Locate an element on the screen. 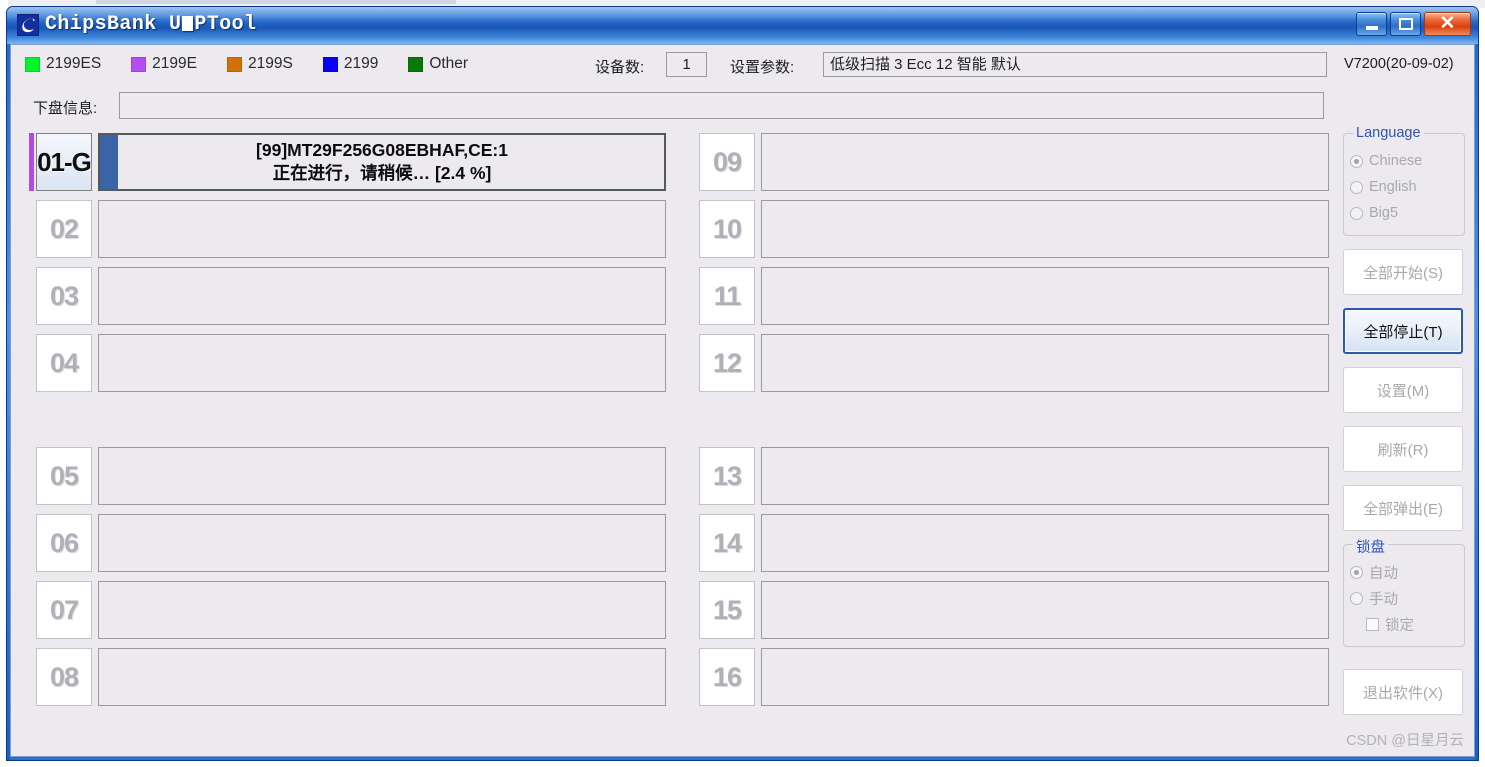 The image size is (1485, 767). lock-checkbox-label: 锁定 is located at coordinates (1399, 625).